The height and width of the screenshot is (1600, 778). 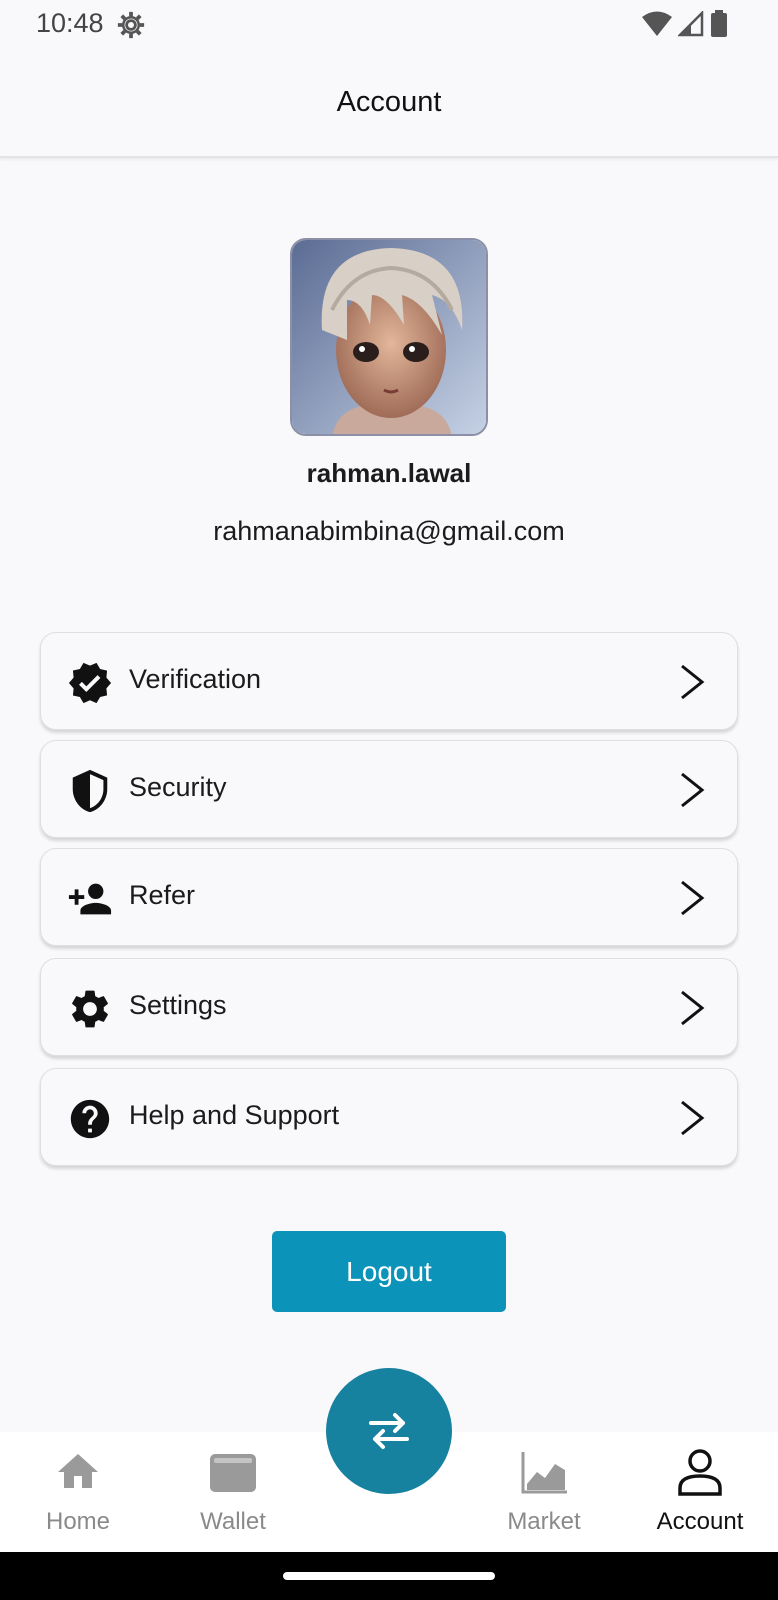 I want to click on menu-item-label: Security, so click(x=178, y=787).